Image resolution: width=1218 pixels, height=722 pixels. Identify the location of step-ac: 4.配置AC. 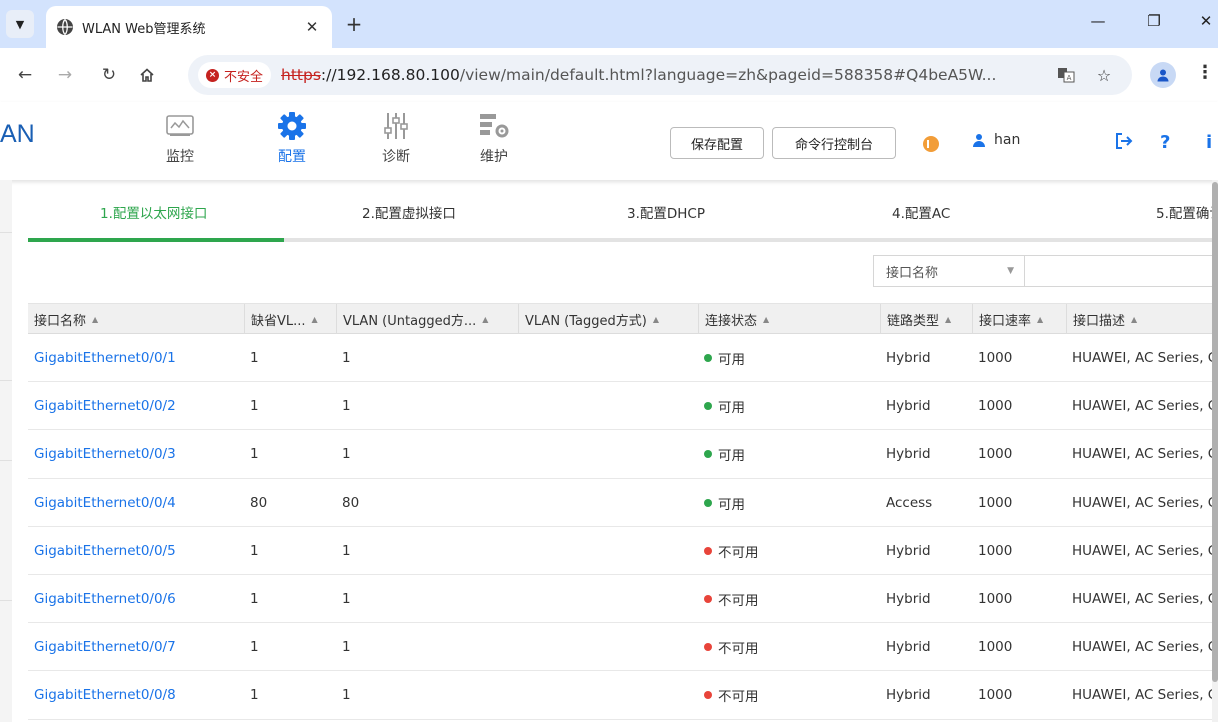
(921, 212).